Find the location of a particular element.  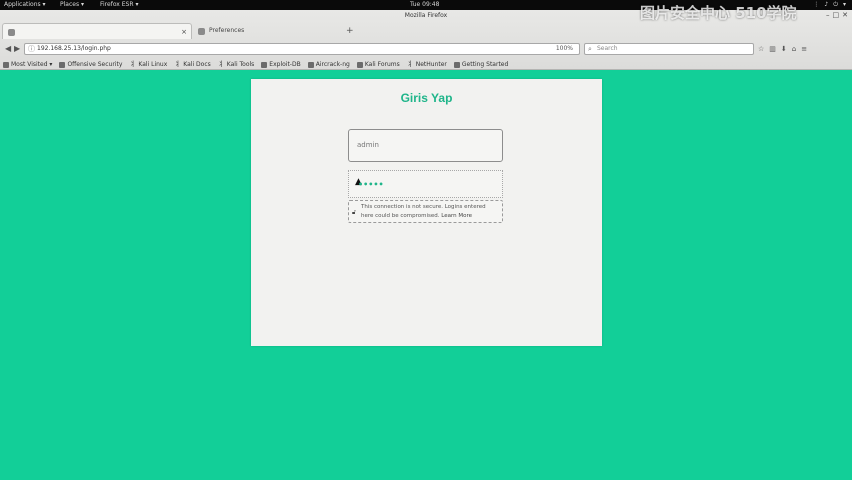

bookmark-exploit-db: Exploit-DB is located at coordinates (281, 64).